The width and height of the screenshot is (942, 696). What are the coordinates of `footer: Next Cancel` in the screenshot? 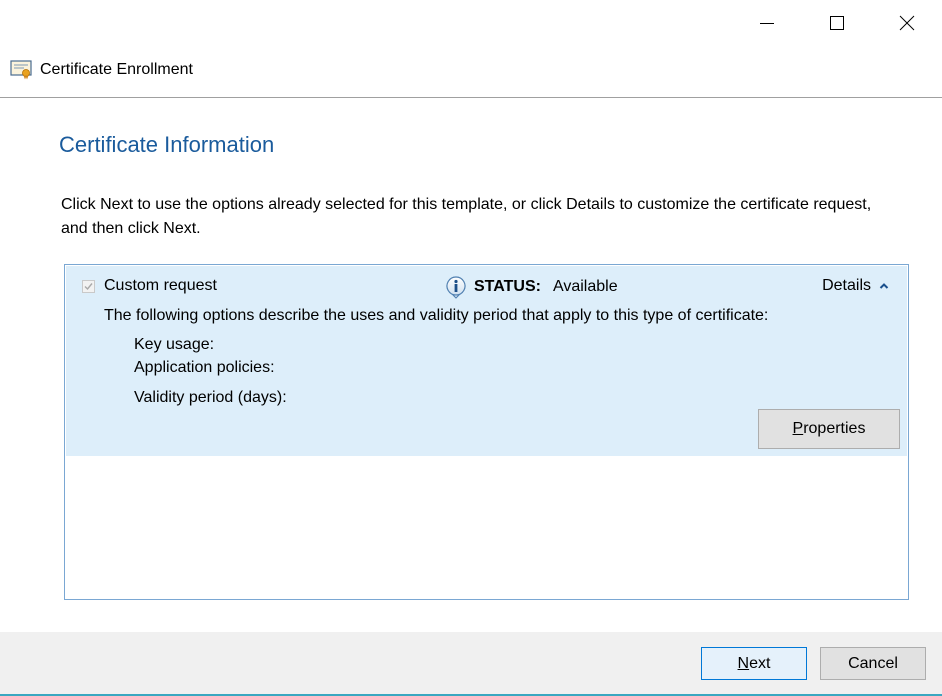 It's located at (471, 664).